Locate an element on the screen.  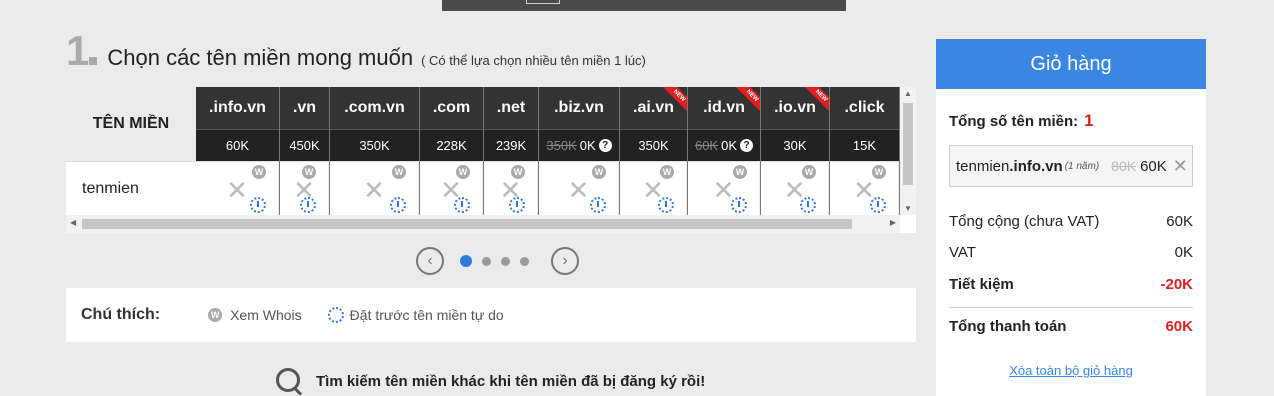
price-value: 239K is located at coordinates (511, 145).